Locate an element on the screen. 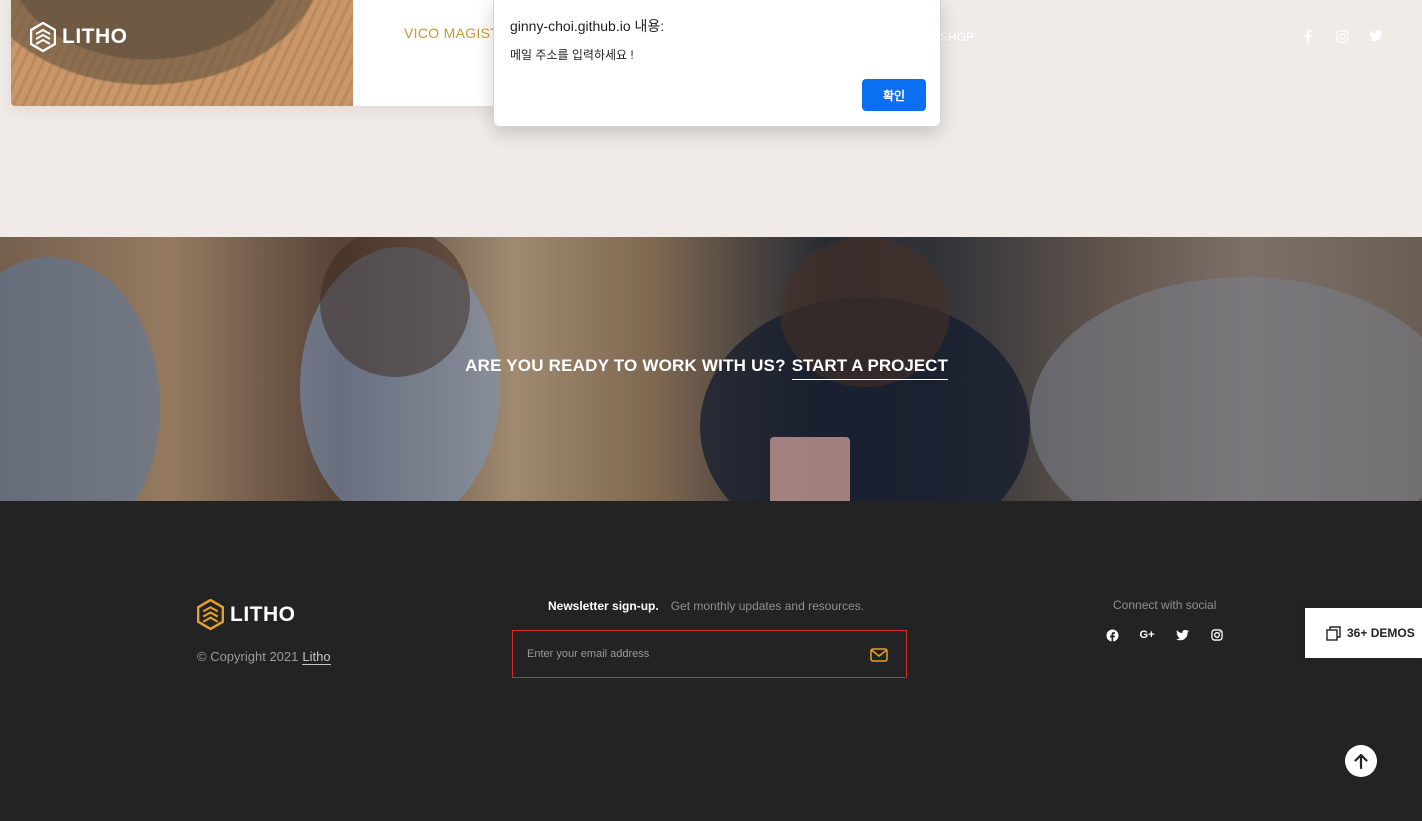 The height and width of the screenshot is (821, 1422). banner-question: ARE YOU READY TO WORK WITH US? is located at coordinates (625, 365).